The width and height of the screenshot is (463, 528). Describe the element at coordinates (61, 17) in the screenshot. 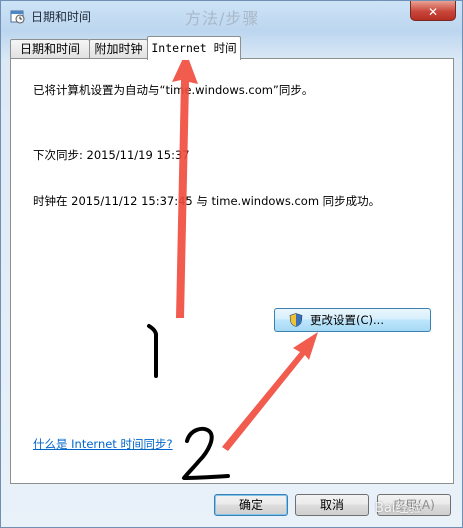

I see `window-title: 日期和时间` at that location.